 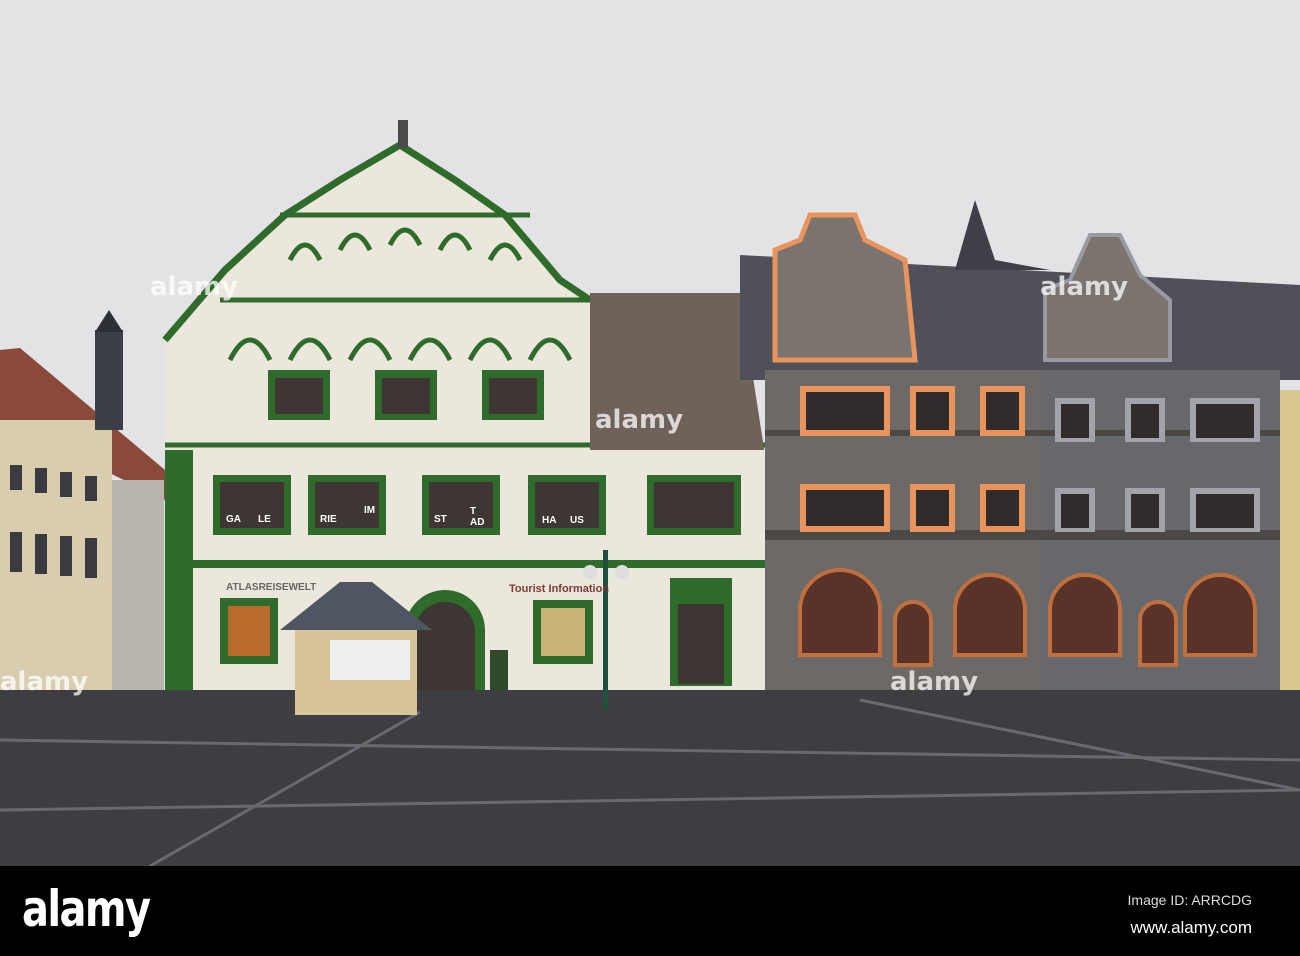 What do you see at coordinates (264, 519) in the screenshot?
I see `window-letters: LE` at bounding box center [264, 519].